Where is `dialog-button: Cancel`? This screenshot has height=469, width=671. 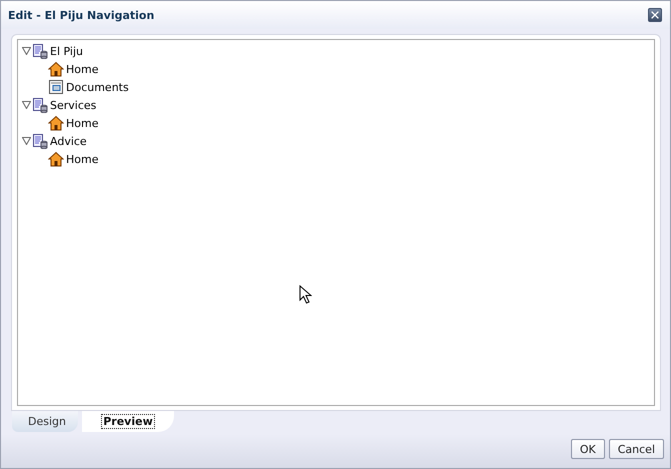 dialog-button: Cancel is located at coordinates (636, 449).